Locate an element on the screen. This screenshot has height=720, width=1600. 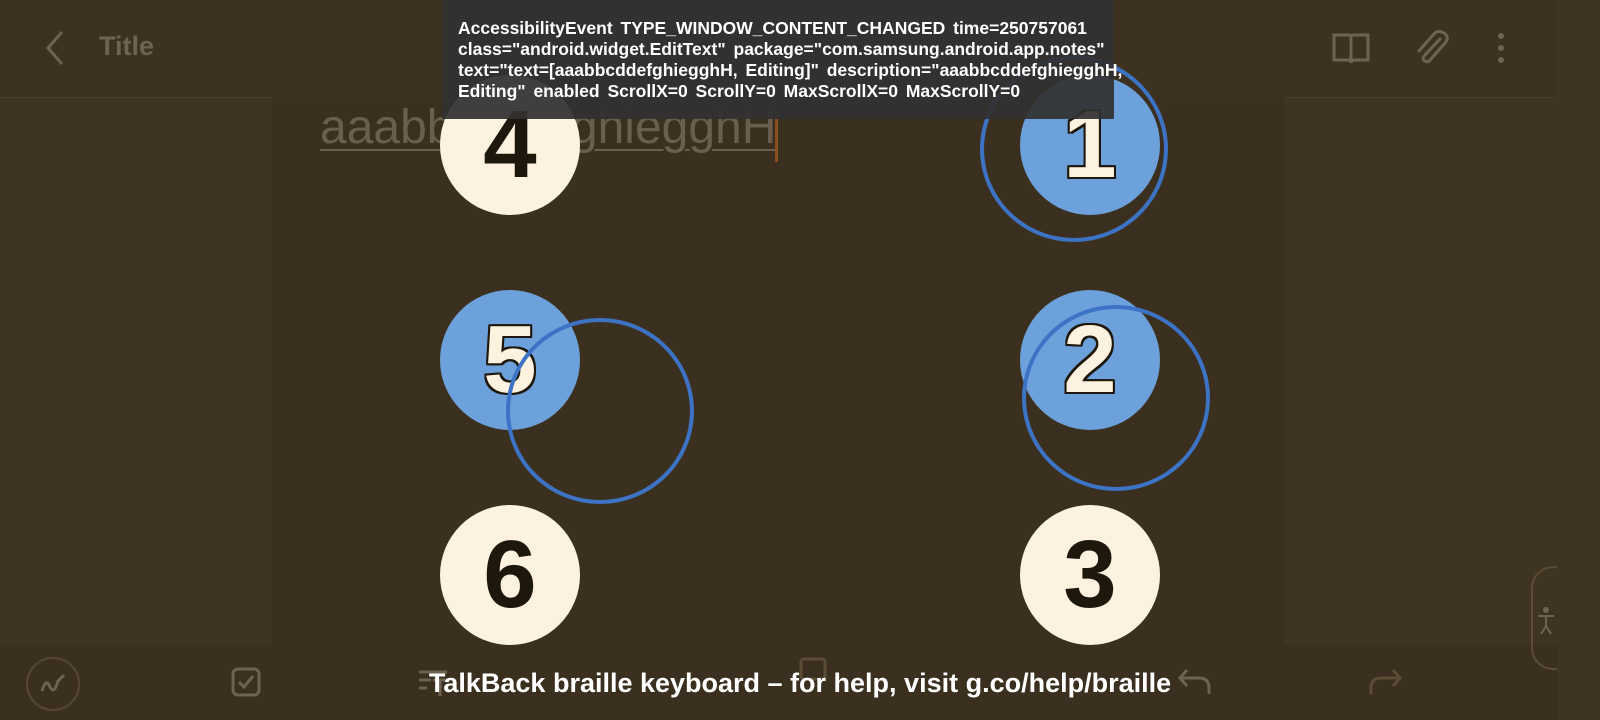
more-options-icon is located at coordinates (1501, 48).